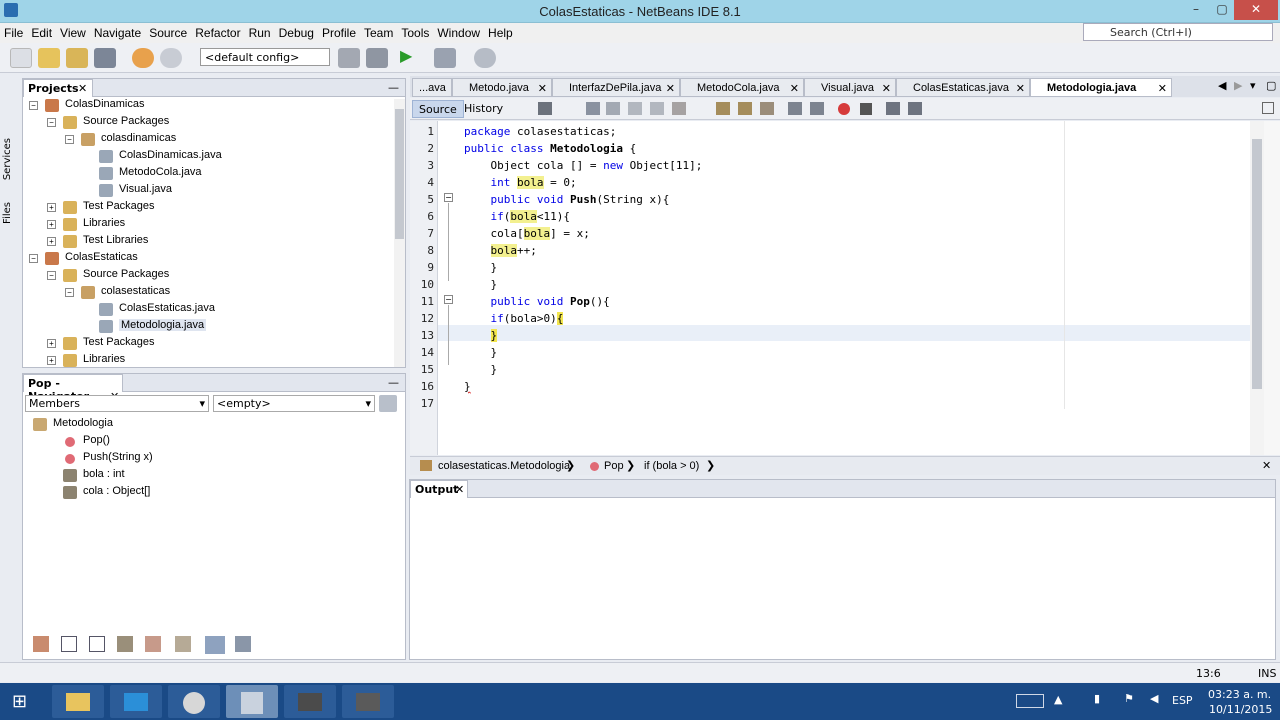  What do you see at coordinates (742, 87) in the screenshot?
I see `tab-metodocola: MetodoCola.java ✕` at bounding box center [742, 87].